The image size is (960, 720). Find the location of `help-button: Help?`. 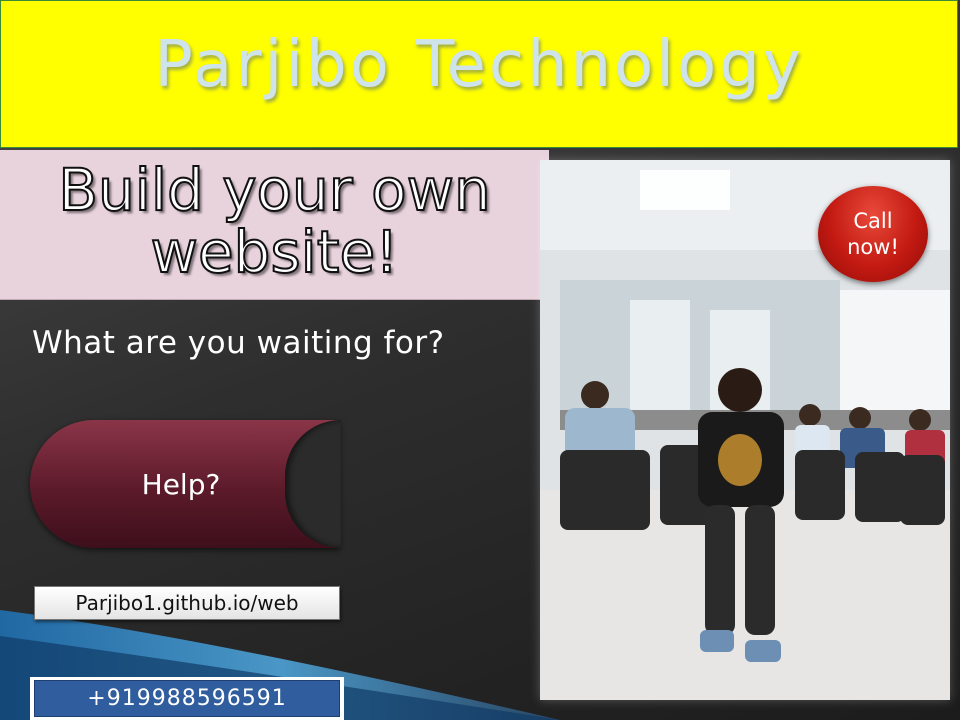

help-button: Help? is located at coordinates (185, 484).